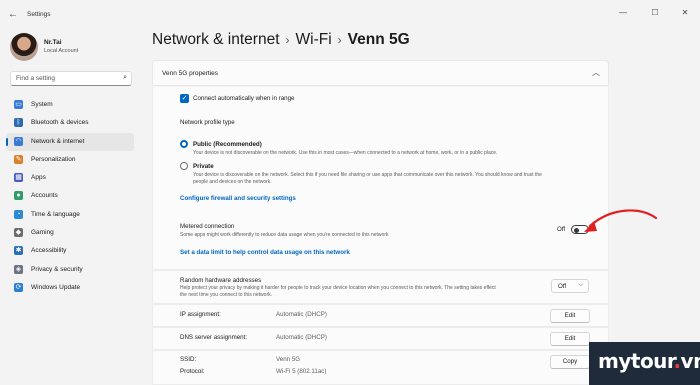  I want to click on sidebar-item-label: Windows Update, so click(56, 287).